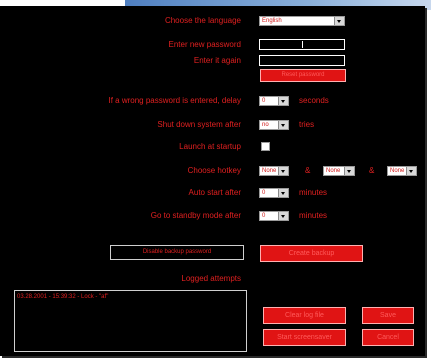 The width and height of the screenshot is (431, 361). Describe the element at coordinates (388, 315) in the screenshot. I see `save-button: Save` at that location.